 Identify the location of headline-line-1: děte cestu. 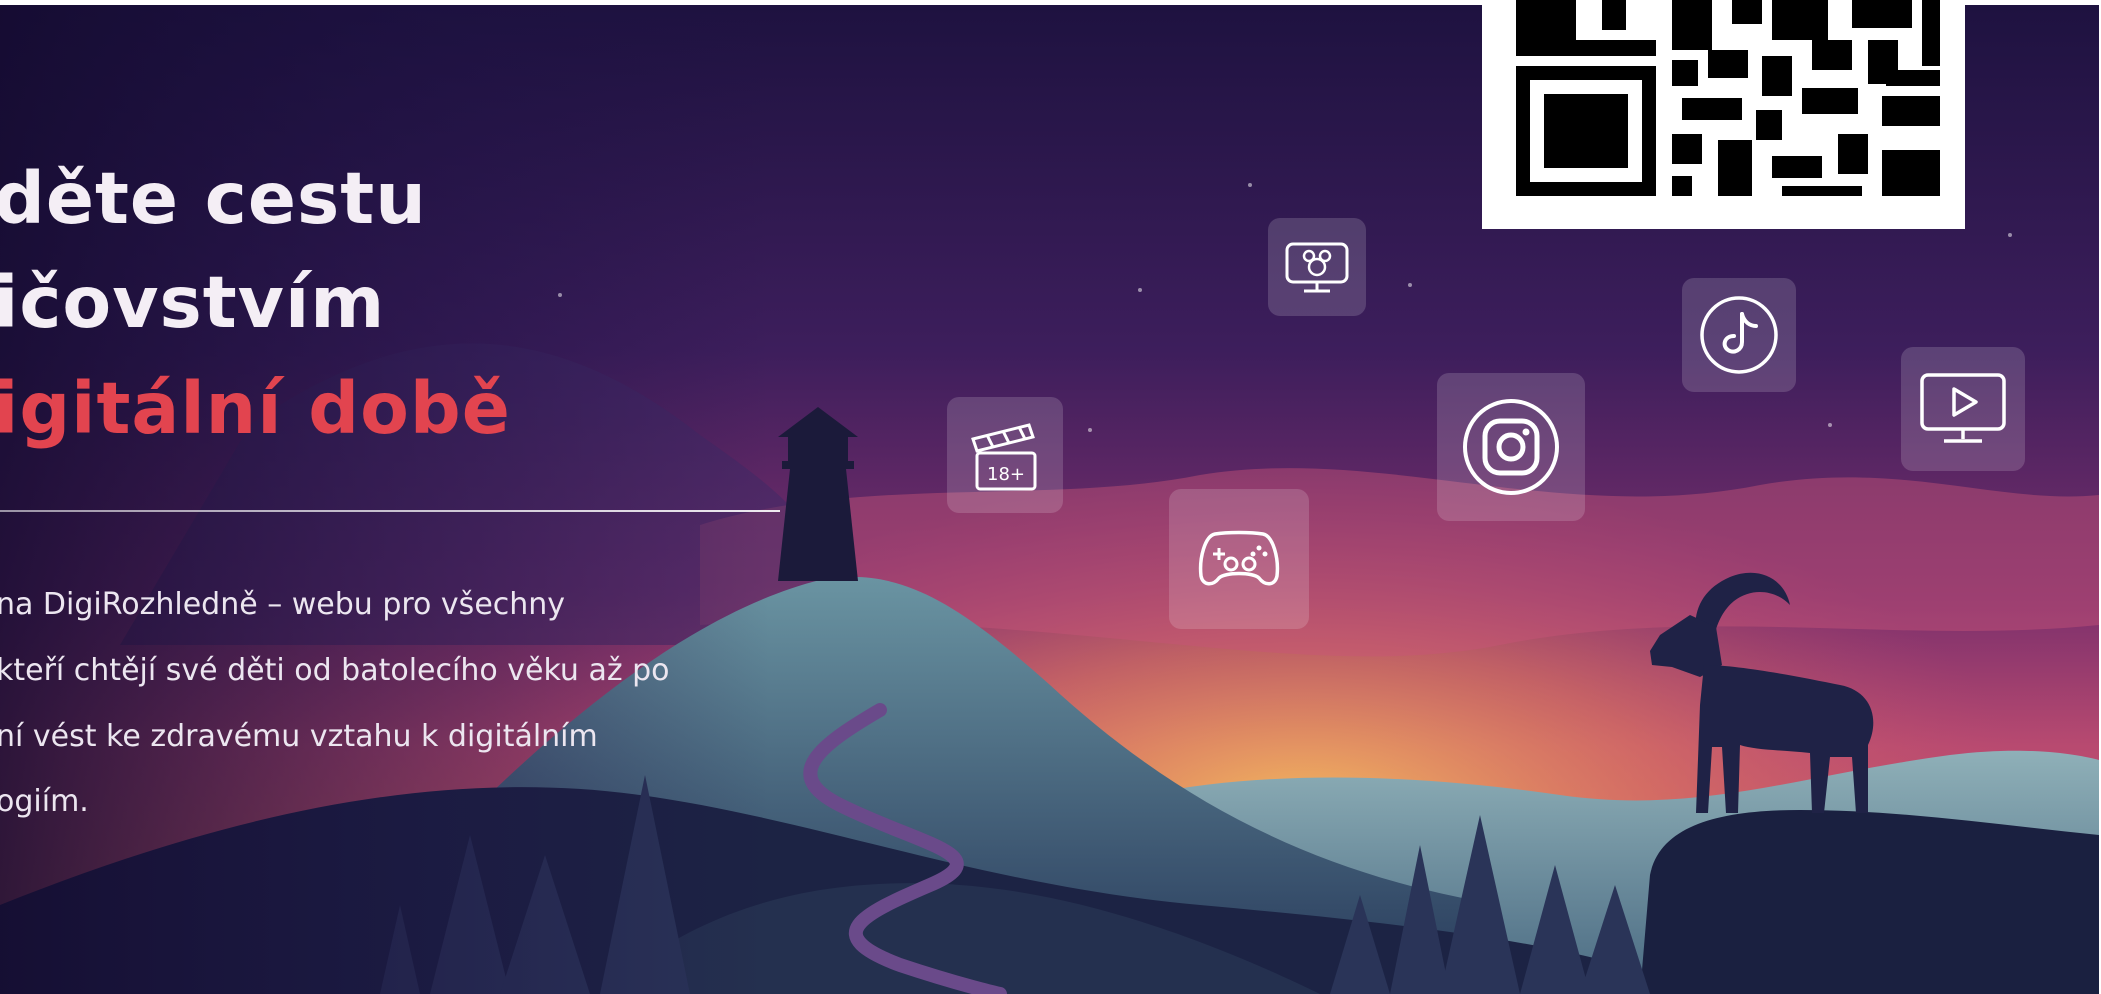
(213, 198).